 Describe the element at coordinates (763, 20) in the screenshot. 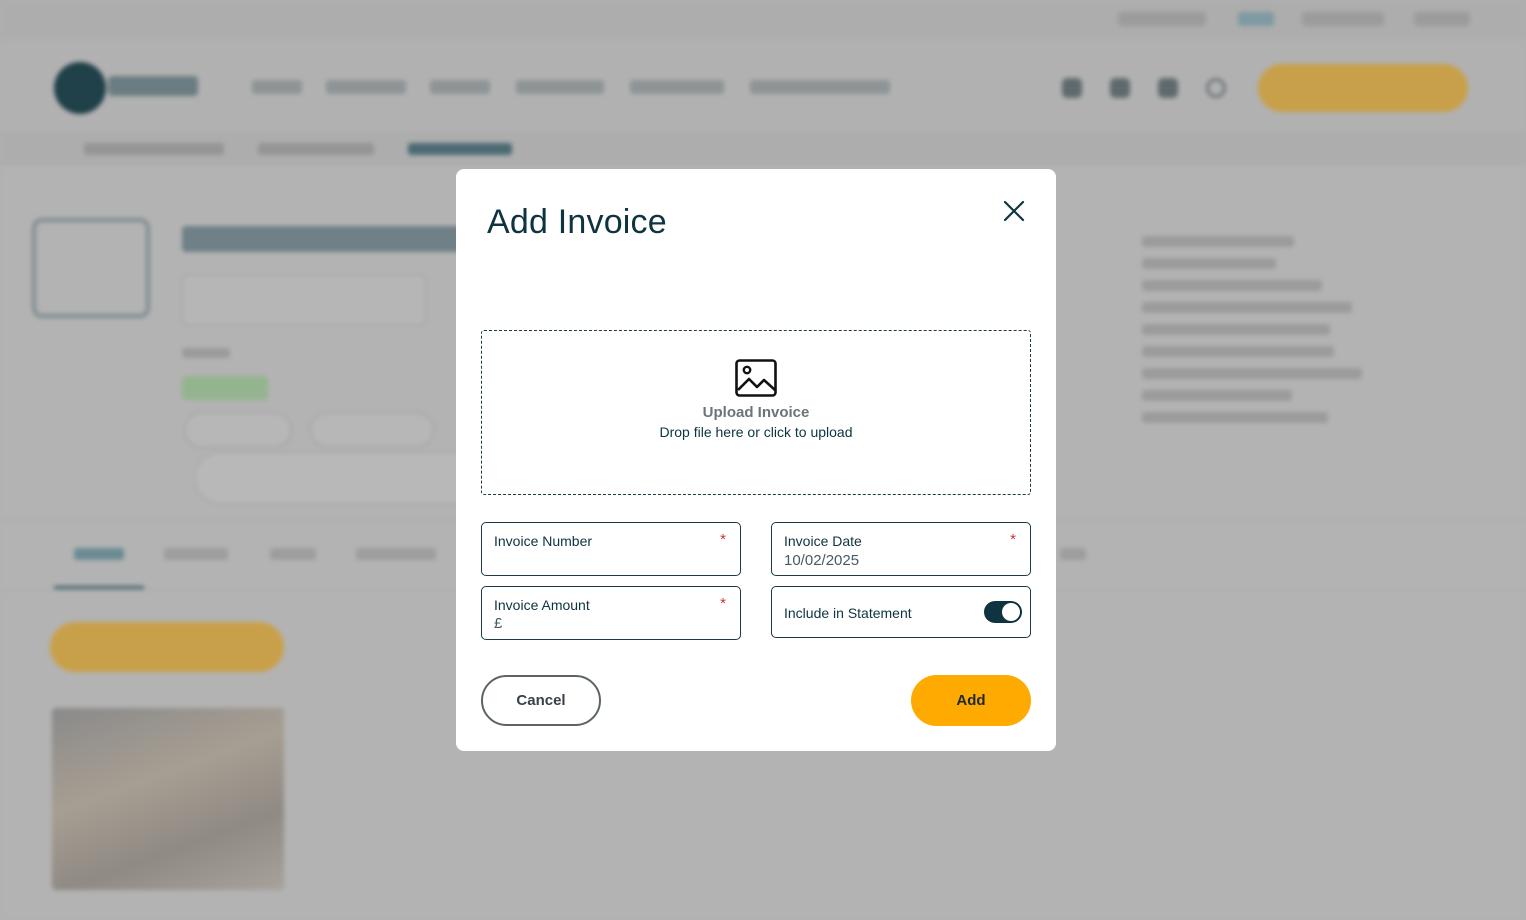

I see `utility-bar` at that location.